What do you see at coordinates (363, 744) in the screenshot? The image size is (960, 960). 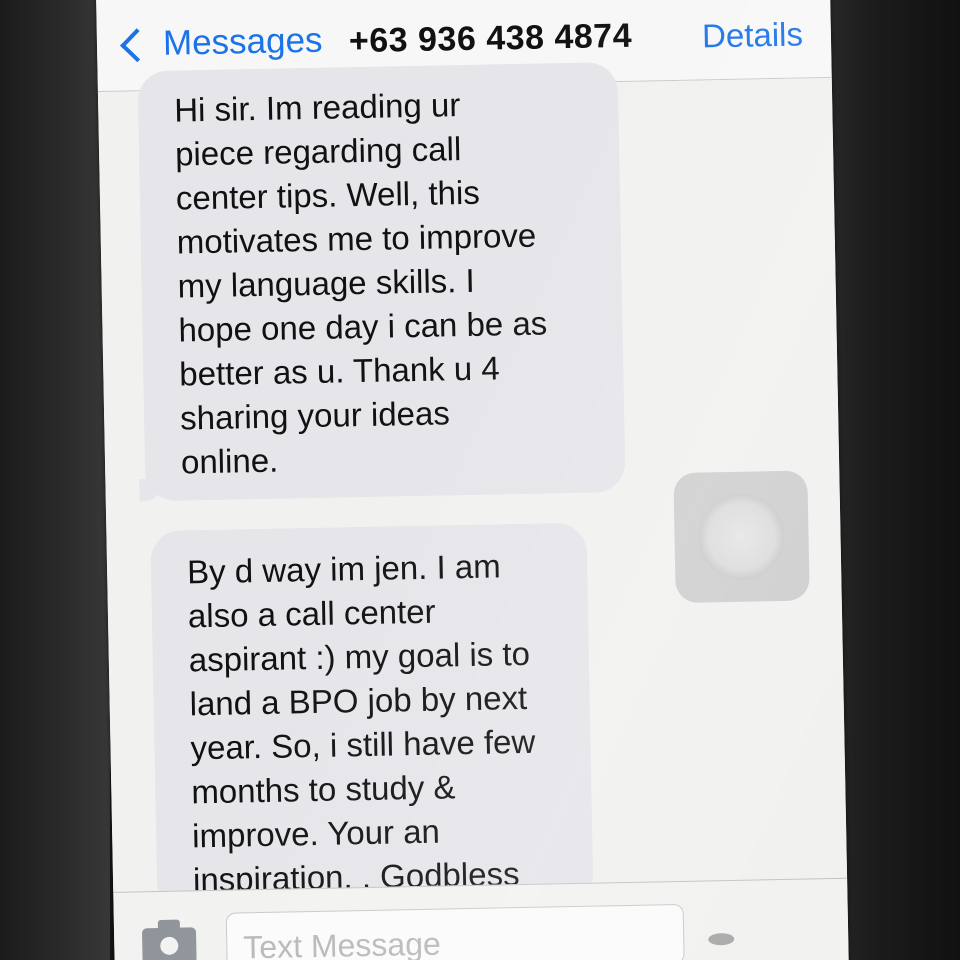 I see `message-line: year. So, i still have few` at bounding box center [363, 744].